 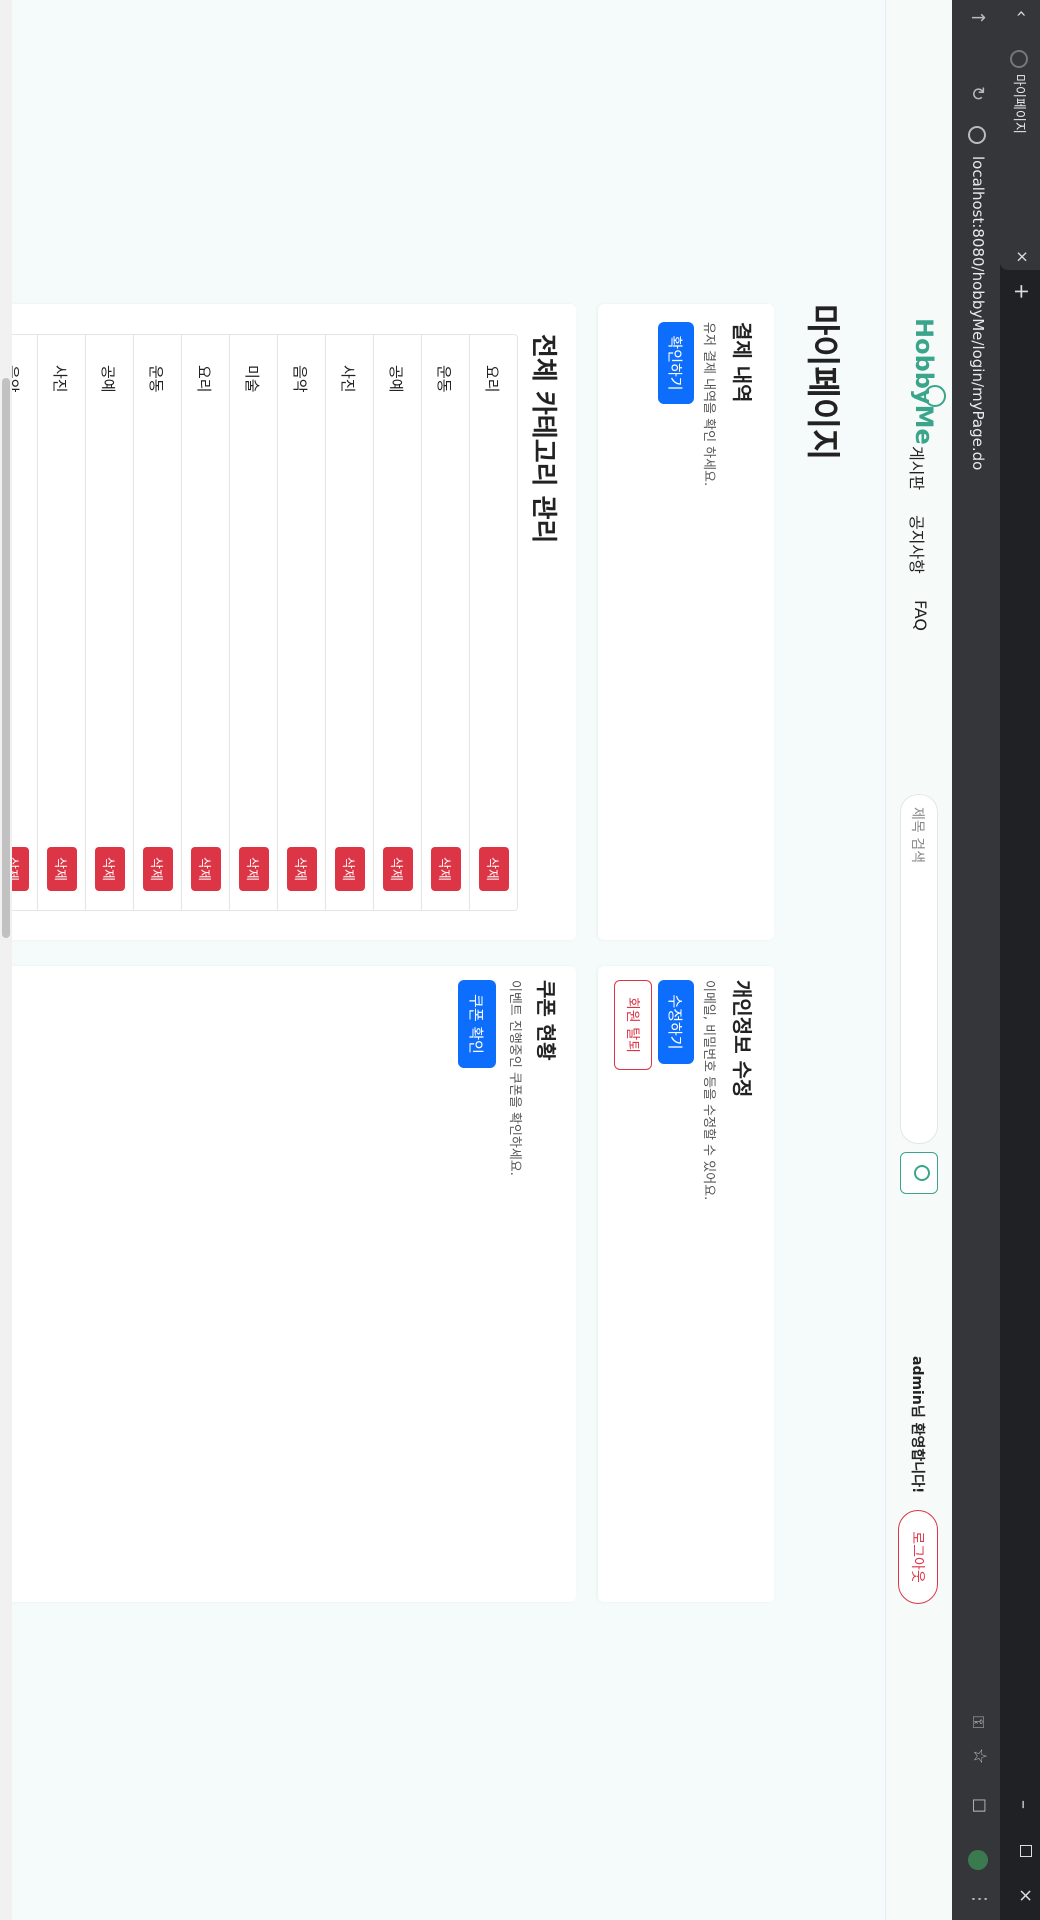 I want to click on close-window-icon: ×, so click(x=1025, y=1895).